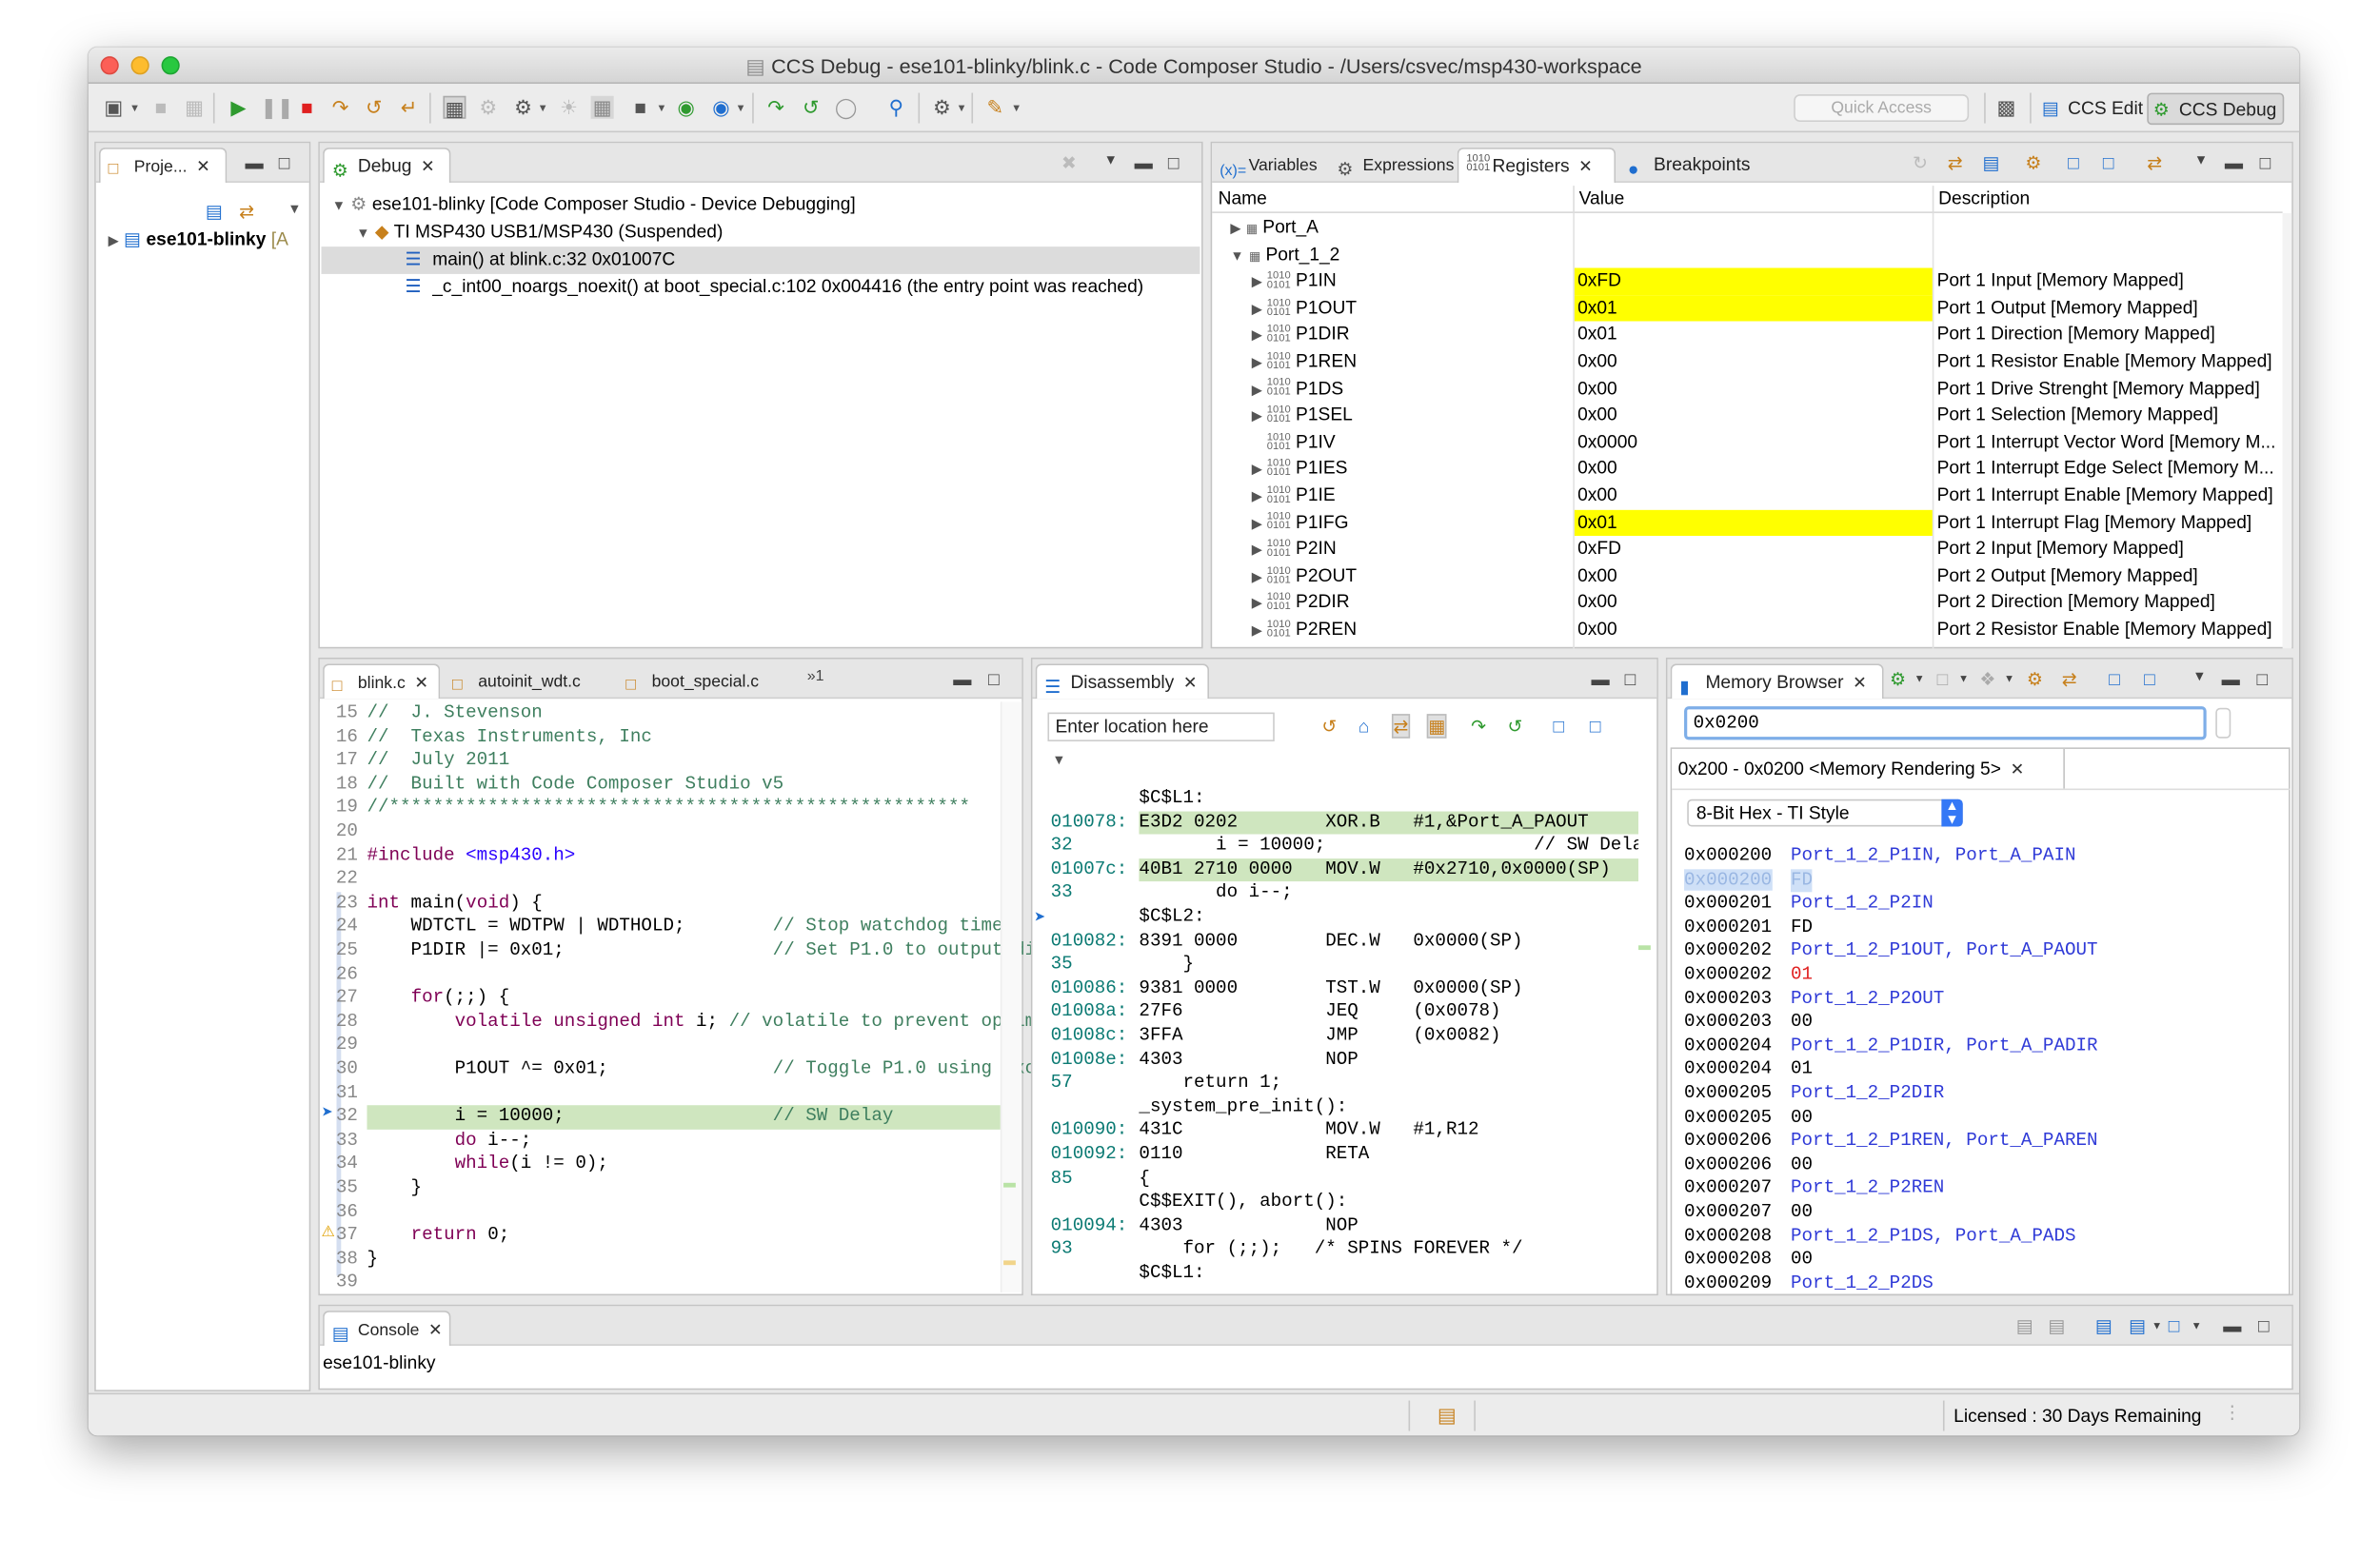 The image size is (2380, 1558). What do you see at coordinates (1329, 727) in the screenshot?
I see `go-to-location-icon: ↺` at bounding box center [1329, 727].